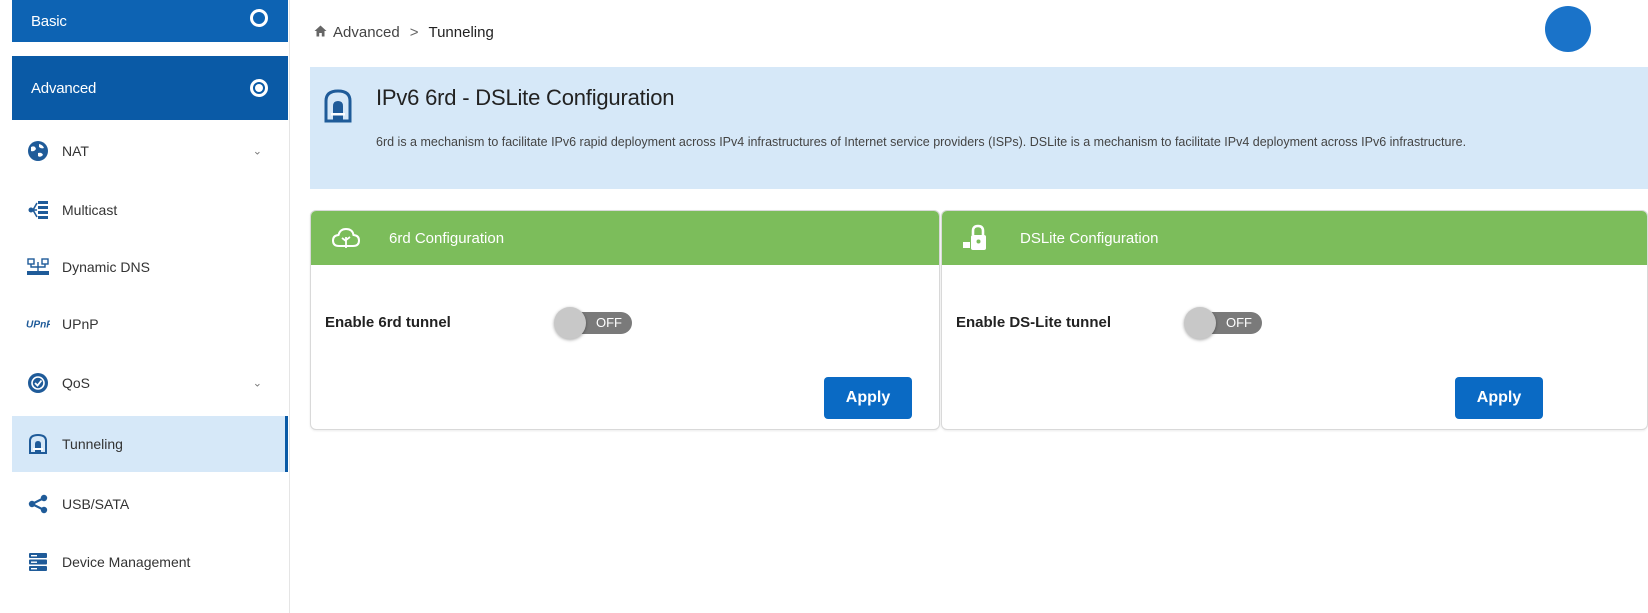  I want to click on upnp-icon: UPnP, so click(38, 324).